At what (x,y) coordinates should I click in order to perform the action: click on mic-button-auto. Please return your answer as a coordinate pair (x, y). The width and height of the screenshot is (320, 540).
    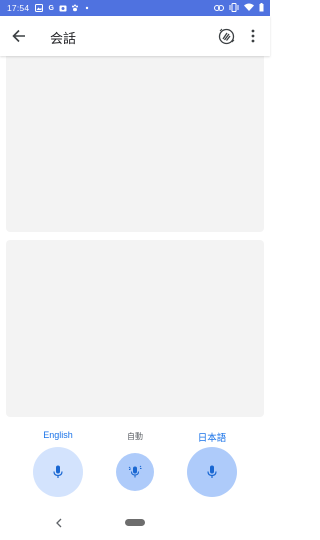
    Looking at the image, I should click on (135, 472).